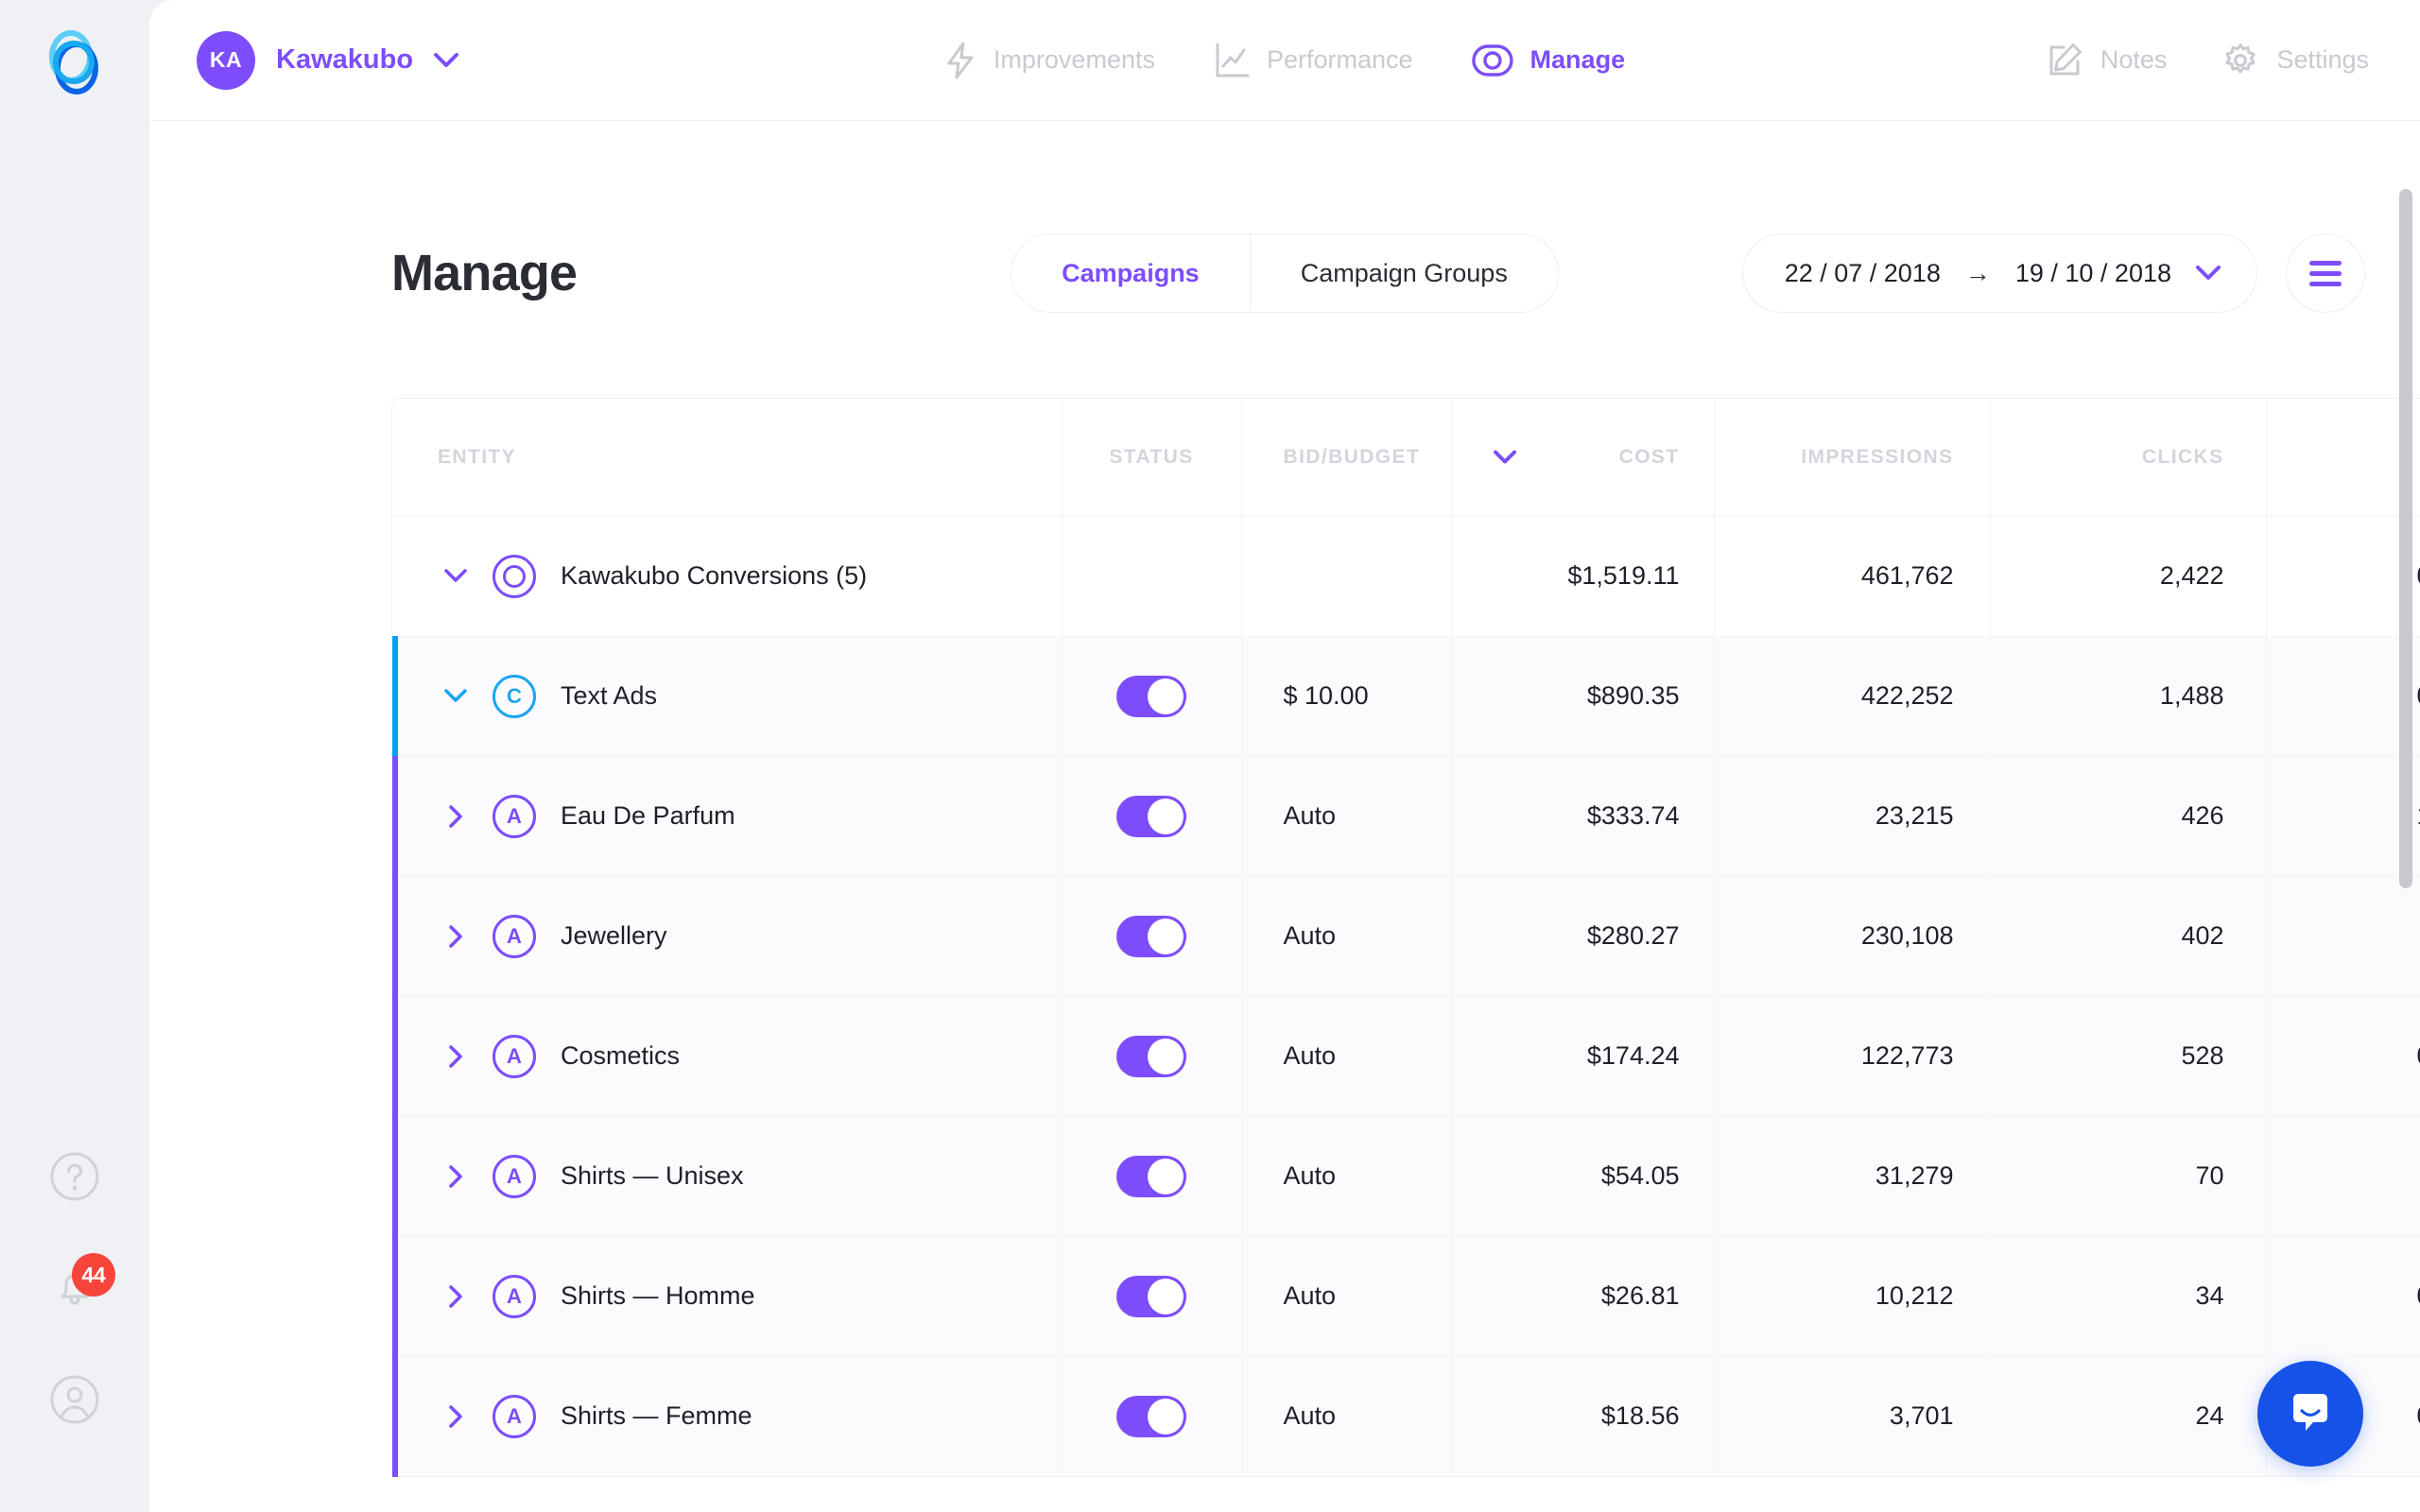  Describe the element at coordinates (1346, 457) in the screenshot. I see `column-header-bid-budget: BID/BUDGET` at that location.